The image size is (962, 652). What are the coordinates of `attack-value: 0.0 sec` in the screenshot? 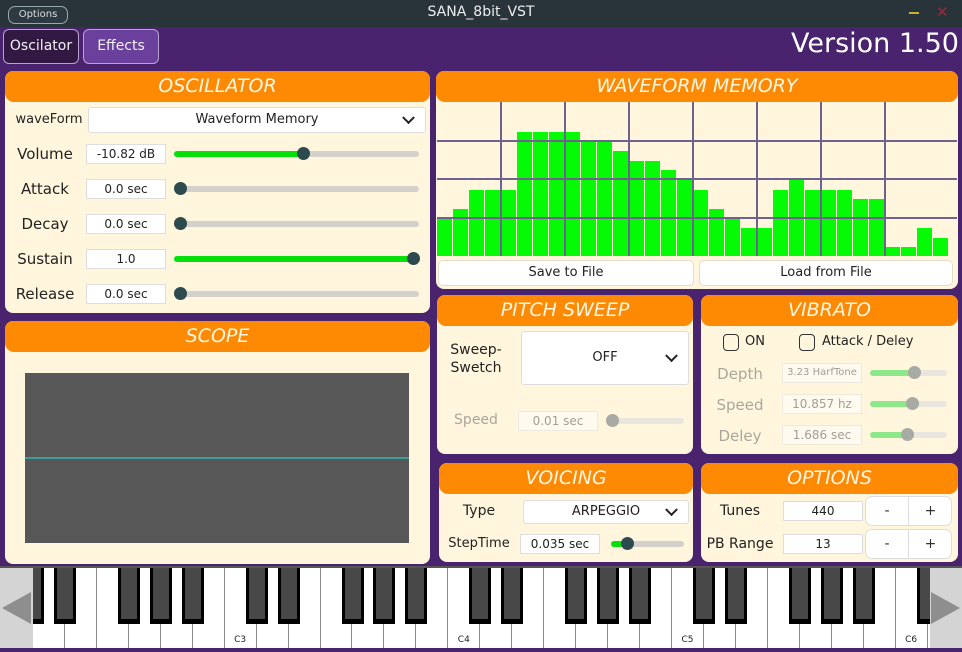 It's located at (126, 189).